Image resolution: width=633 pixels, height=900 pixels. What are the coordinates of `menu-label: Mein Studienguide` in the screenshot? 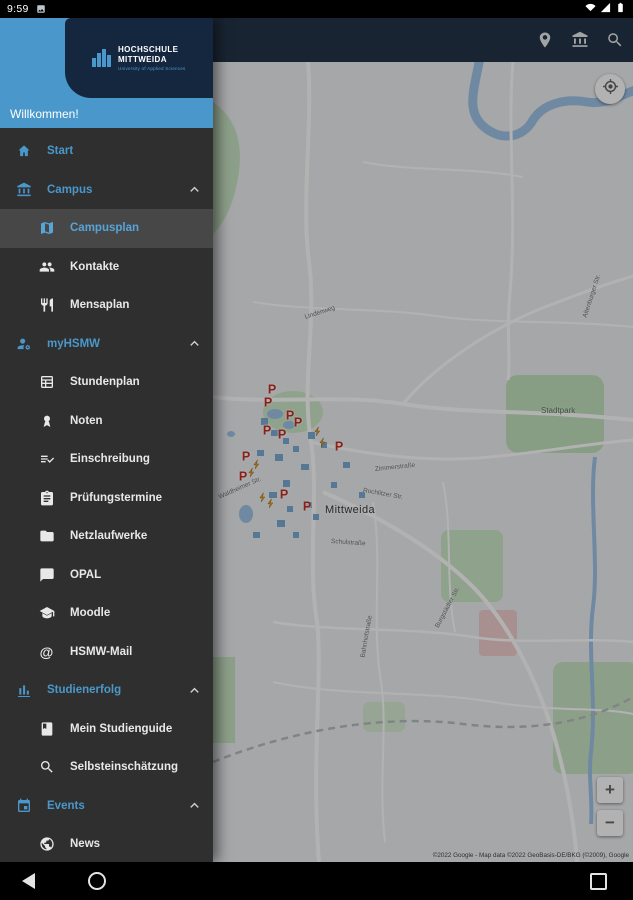 It's located at (121, 728).